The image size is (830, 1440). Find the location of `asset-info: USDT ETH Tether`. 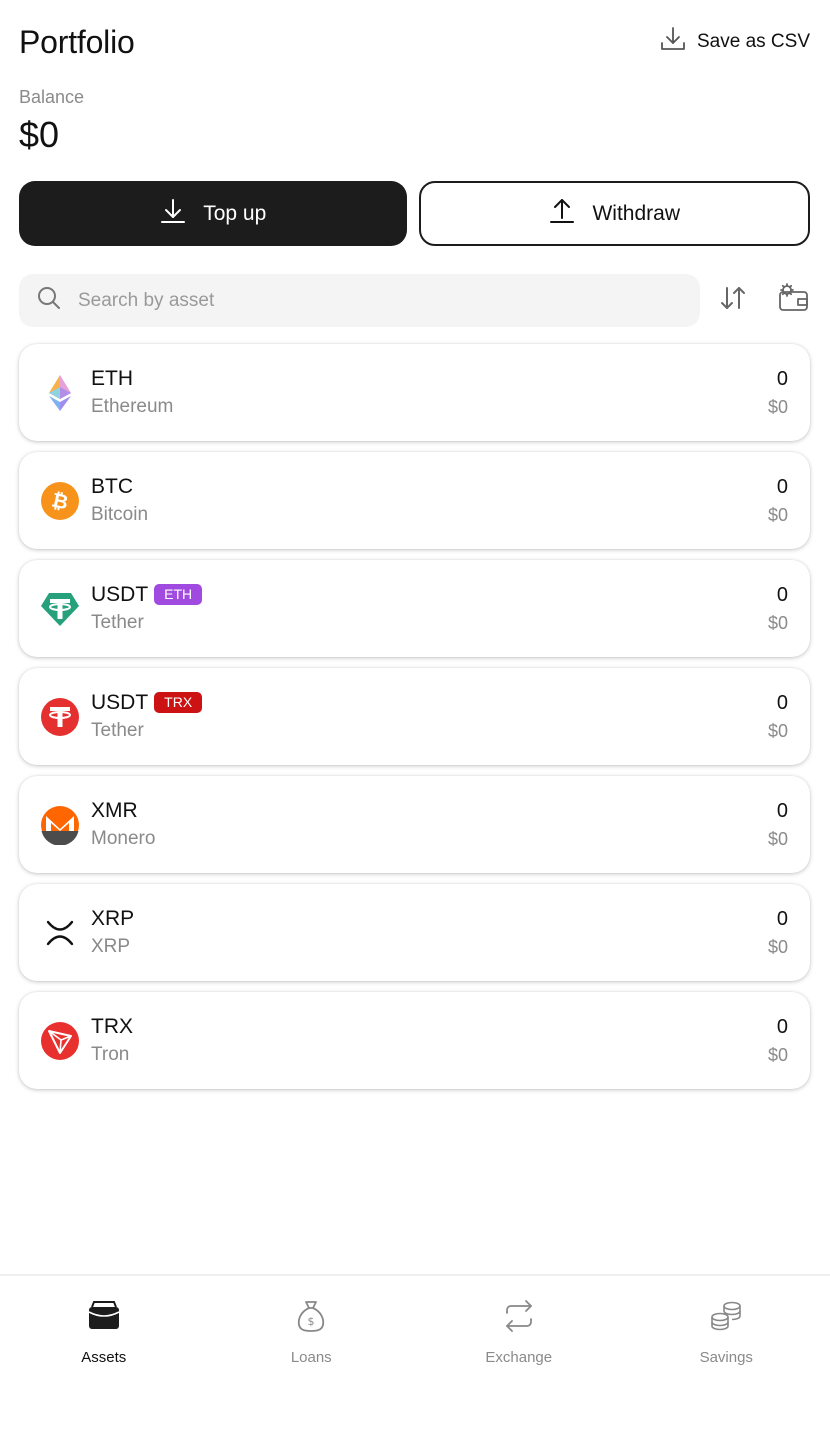

asset-info: USDT ETH Tether is located at coordinates (147, 608).